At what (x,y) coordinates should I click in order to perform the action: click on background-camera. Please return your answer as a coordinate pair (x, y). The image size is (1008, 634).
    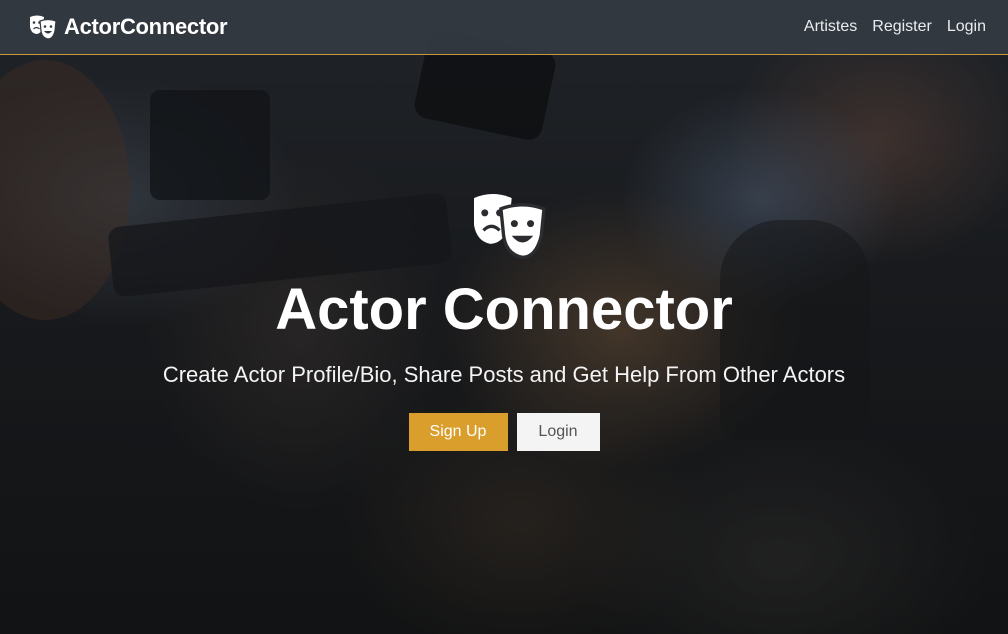
    Looking at the image, I should click on (210, 145).